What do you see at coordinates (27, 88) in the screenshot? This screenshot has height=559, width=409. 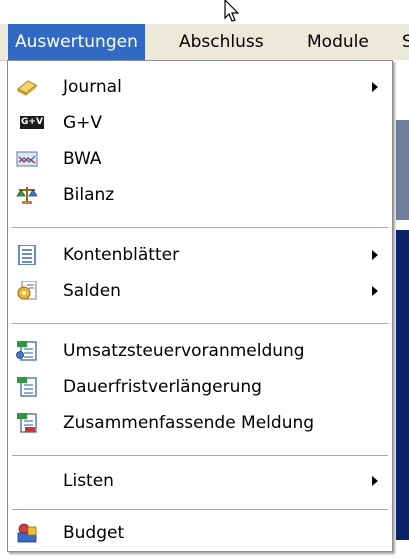 I see `journal-icon` at bounding box center [27, 88].